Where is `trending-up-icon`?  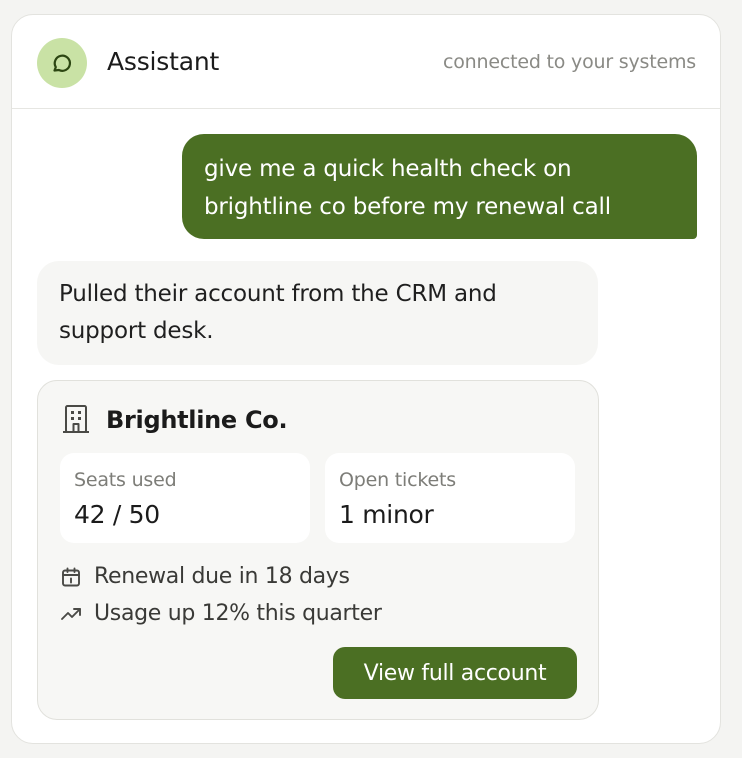
trending-up-icon is located at coordinates (71, 614).